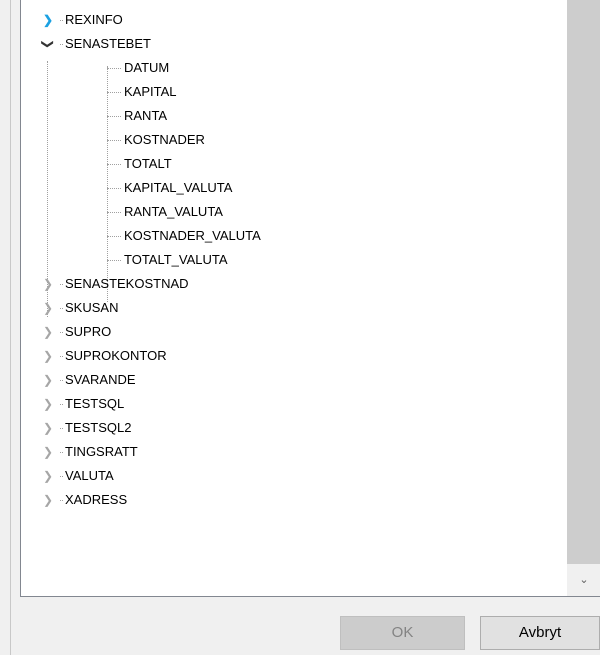 The image size is (600, 655). What do you see at coordinates (294, 212) in the screenshot?
I see `tree-child-ranta-valuta: RANTA_VALUTA` at bounding box center [294, 212].